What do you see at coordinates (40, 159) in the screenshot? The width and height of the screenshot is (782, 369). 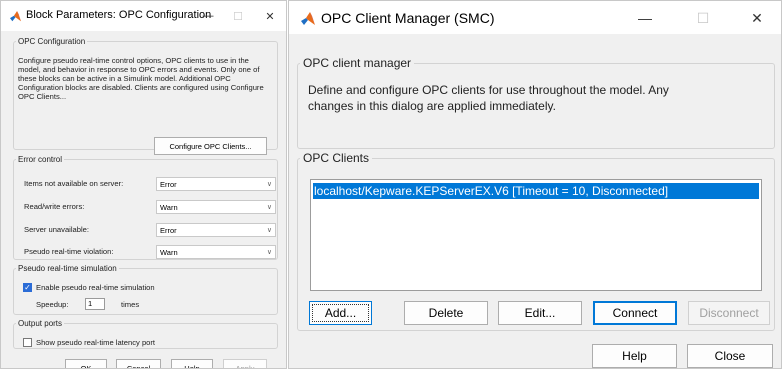 I see `group-legend: Error control` at bounding box center [40, 159].